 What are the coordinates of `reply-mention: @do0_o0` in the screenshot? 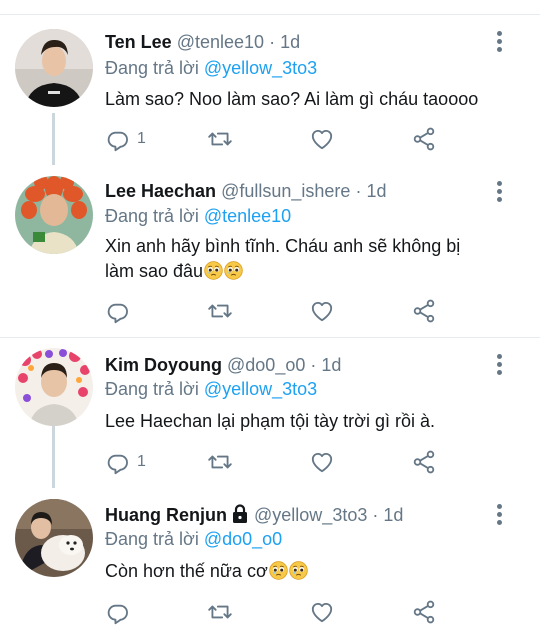 It's located at (243, 539).